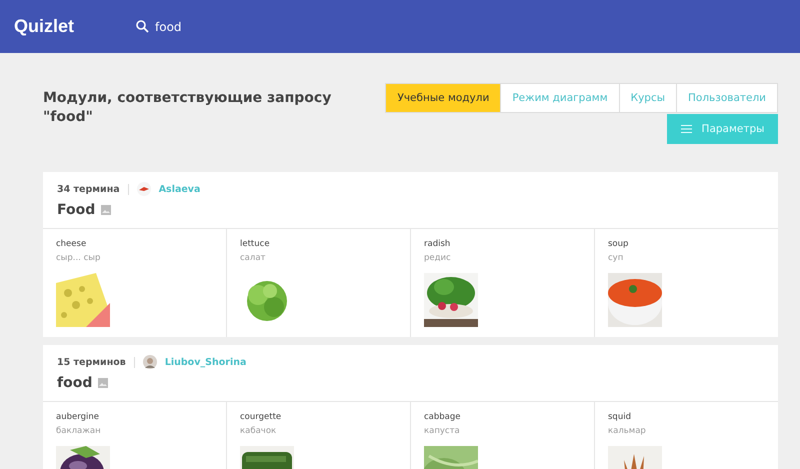 The height and width of the screenshot is (469, 800). What do you see at coordinates (74, 383) in the screenshot?
I see `set-title: food` at bounding box center [74, 383].